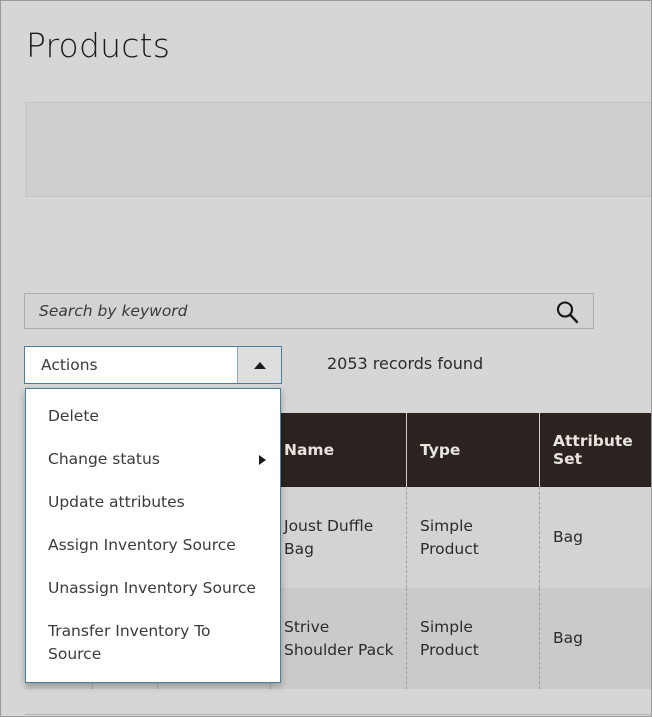  I want to click on menu-item-label: Delete, so click(73, 416).